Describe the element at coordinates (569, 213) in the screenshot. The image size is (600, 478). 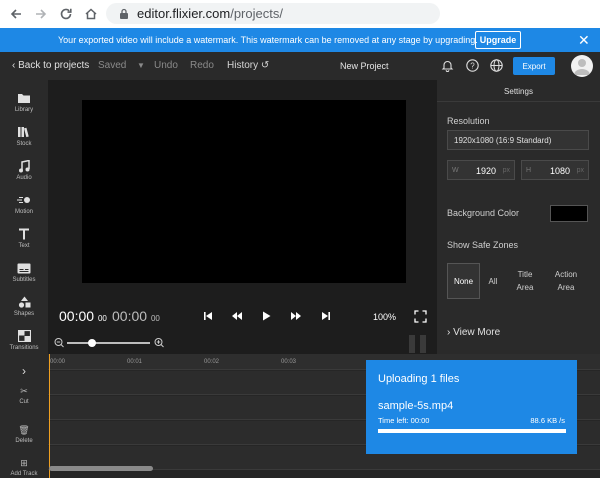
I see `background-color-swatch` at that location.